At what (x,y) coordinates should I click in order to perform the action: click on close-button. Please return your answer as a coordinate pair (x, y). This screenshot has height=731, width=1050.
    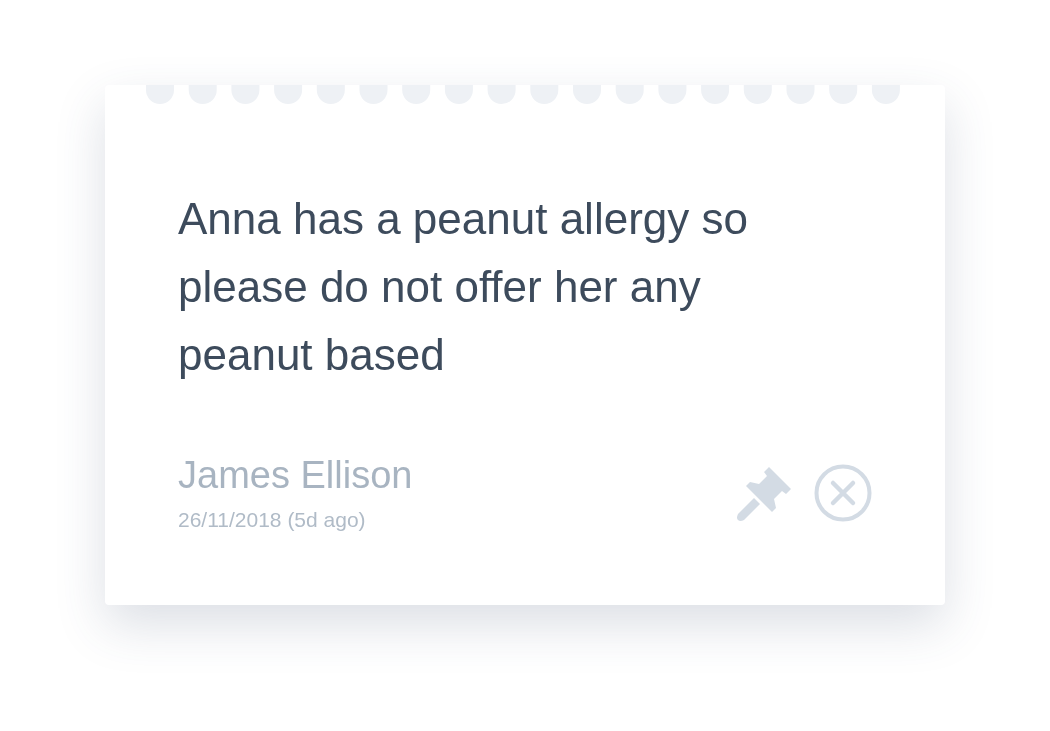
    Looking at the image, I should click on (843, 493).